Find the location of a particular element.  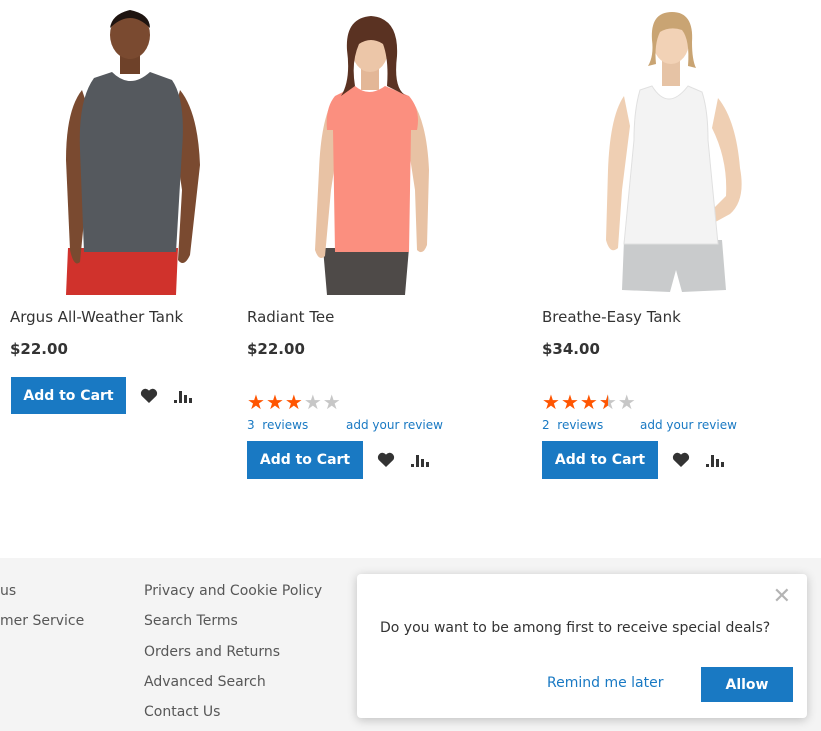

reviews-link: 3 reviews is located at coordinates (277, 425).